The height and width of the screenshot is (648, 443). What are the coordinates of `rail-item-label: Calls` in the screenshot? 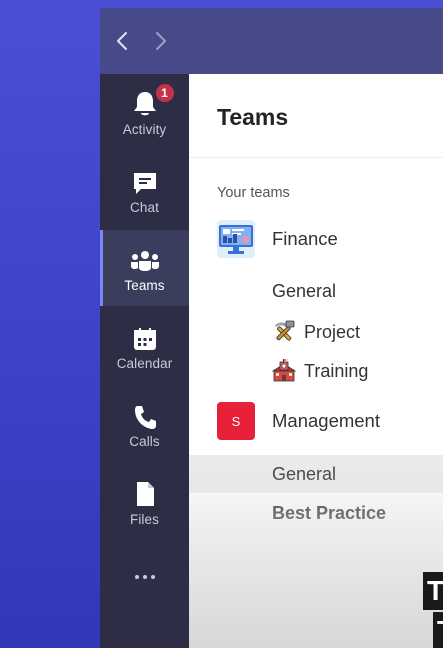 It's located at (144, 441).